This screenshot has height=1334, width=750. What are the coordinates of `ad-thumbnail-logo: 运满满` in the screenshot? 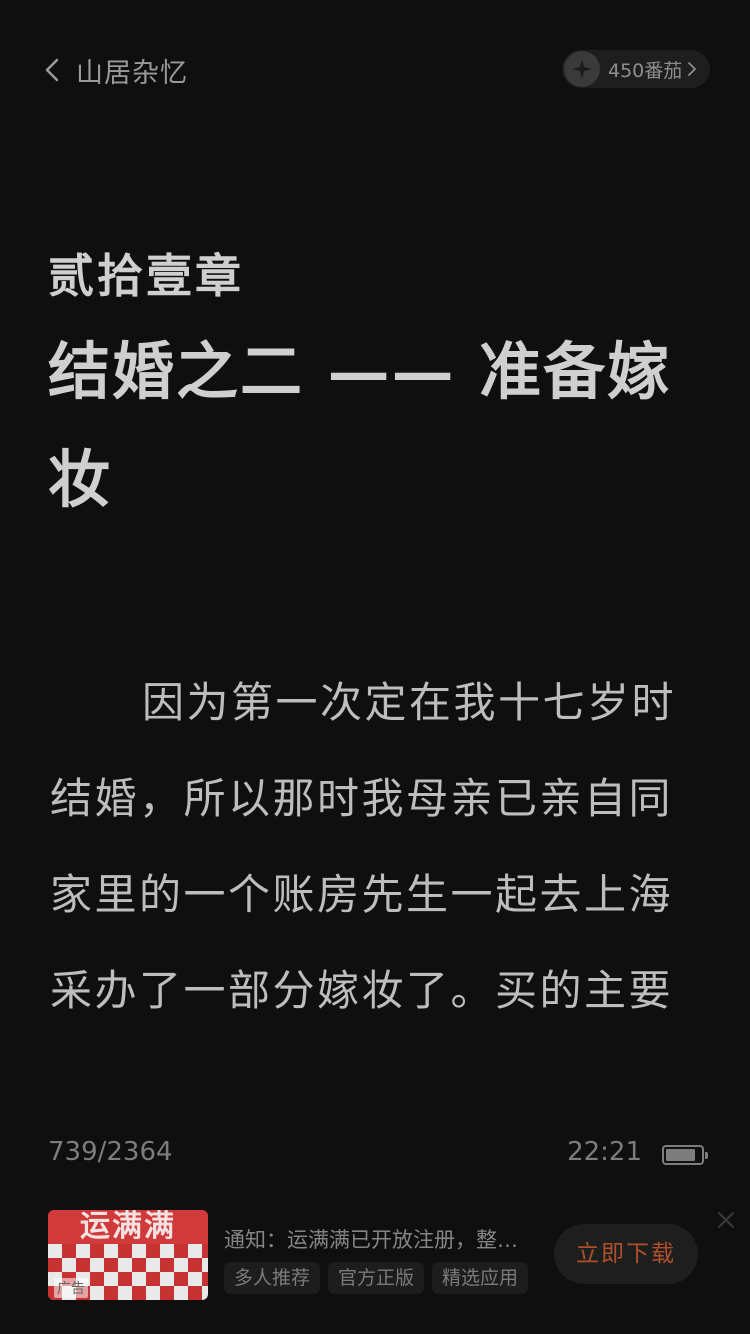 It's located at (128, 1227).